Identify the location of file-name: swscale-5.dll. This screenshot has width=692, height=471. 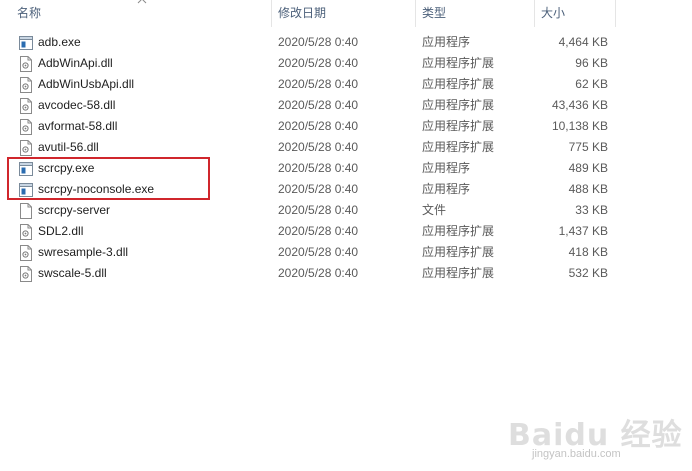
(72, 273).